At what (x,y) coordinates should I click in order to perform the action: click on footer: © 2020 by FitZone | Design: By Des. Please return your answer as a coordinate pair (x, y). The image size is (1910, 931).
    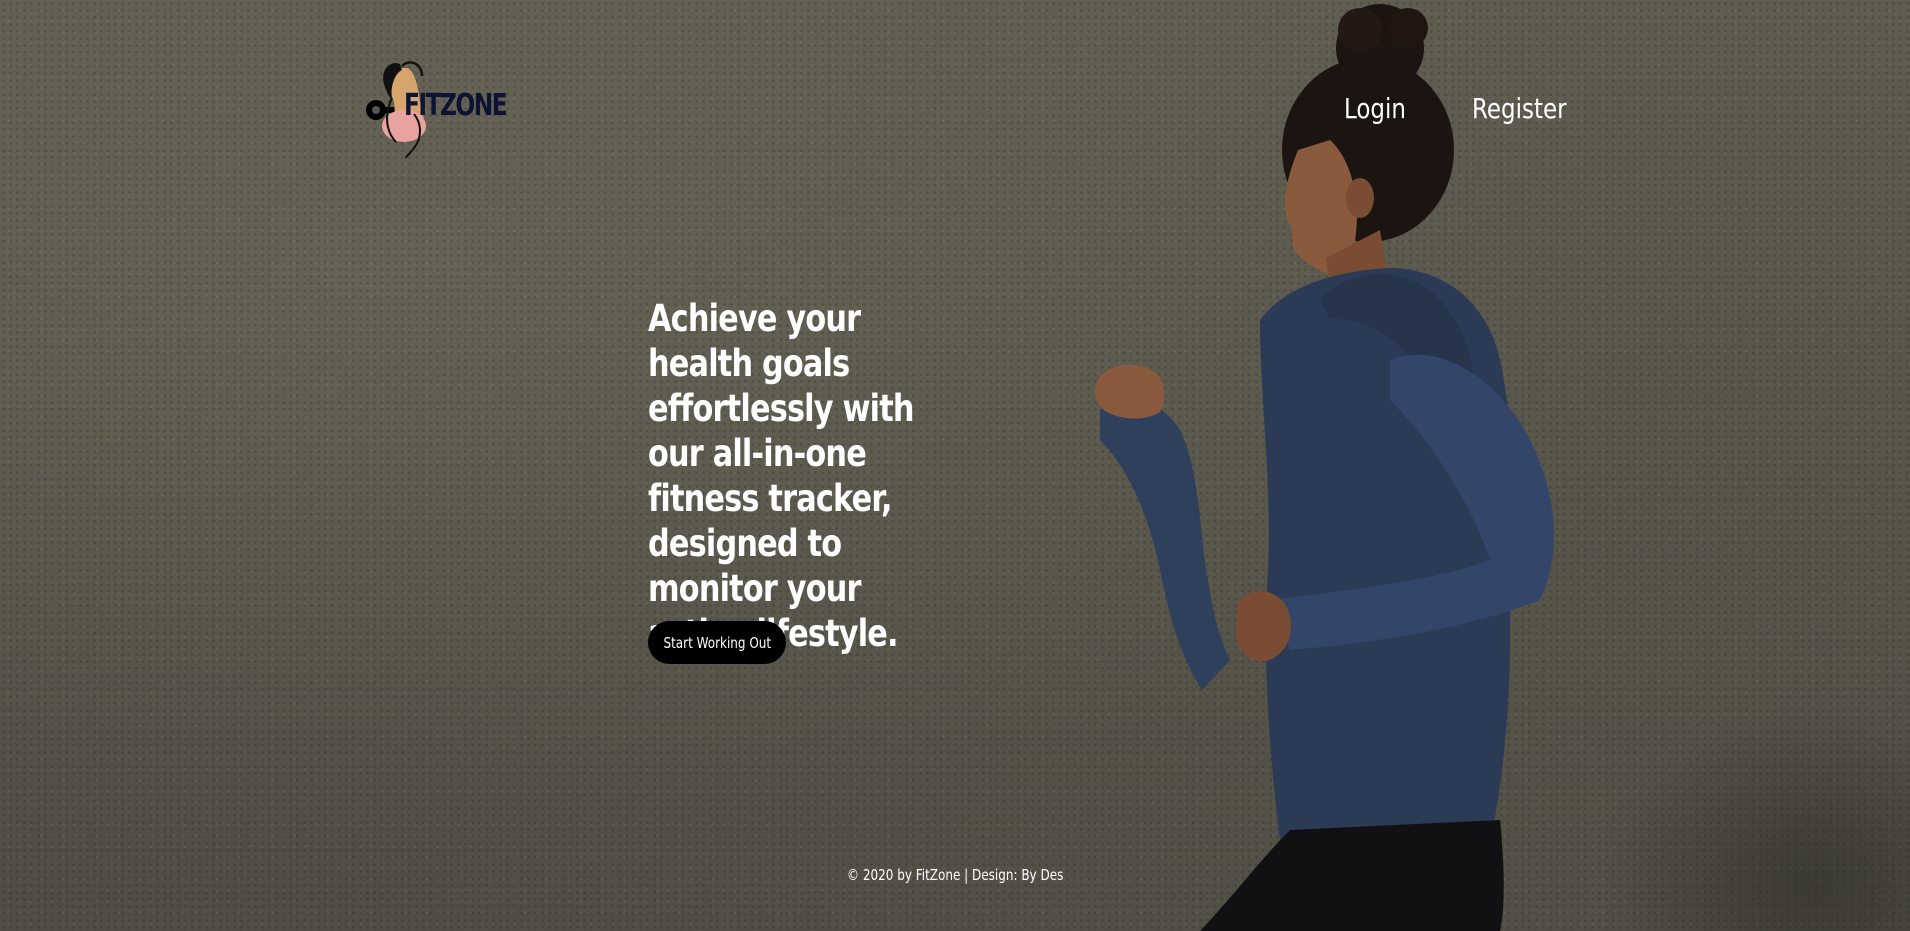
    Looking at the image, I should click on (955, 875).